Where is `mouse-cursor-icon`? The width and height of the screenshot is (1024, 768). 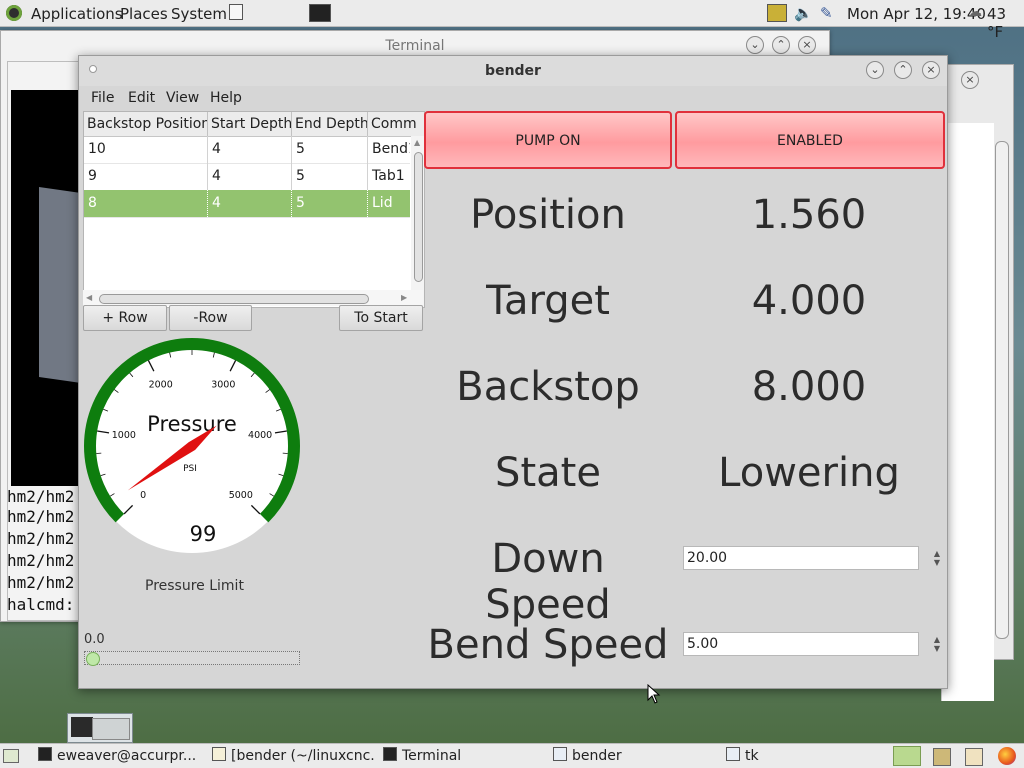
mouse-cursor-icon is located at coordinates (654, 694).